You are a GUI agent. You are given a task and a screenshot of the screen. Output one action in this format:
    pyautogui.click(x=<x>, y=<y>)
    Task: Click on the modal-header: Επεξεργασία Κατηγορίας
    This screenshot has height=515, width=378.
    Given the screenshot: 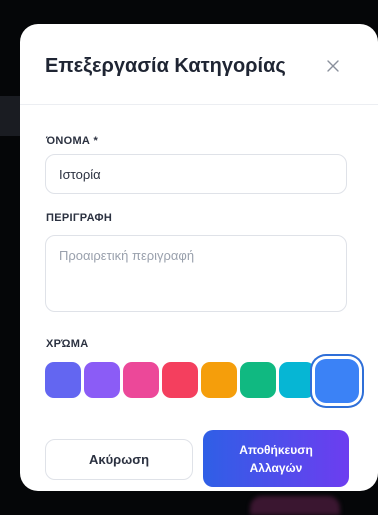 What is the action you would take?
    pyautogui.click(x=199, y=64)
    